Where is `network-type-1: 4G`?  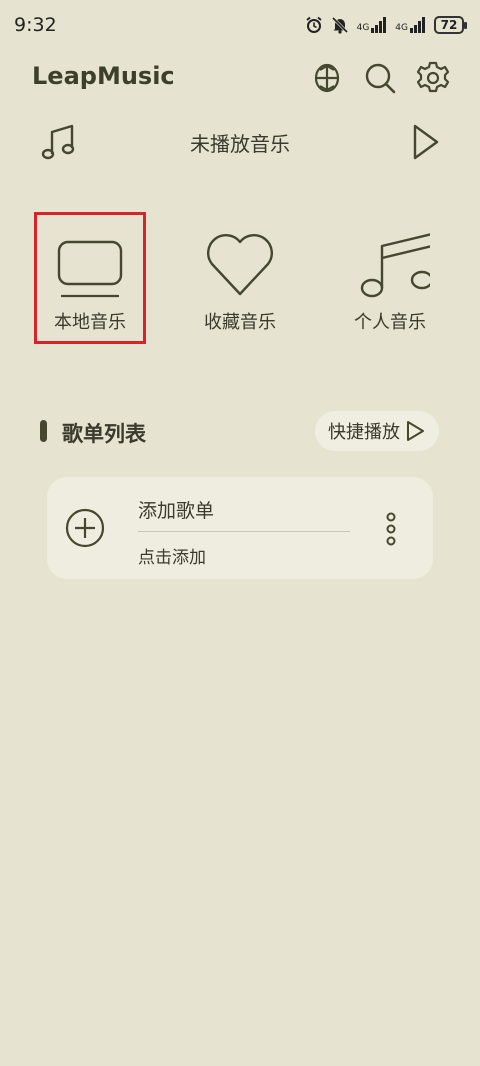 network-type-1: 4G is located at coordinates (363, 28).